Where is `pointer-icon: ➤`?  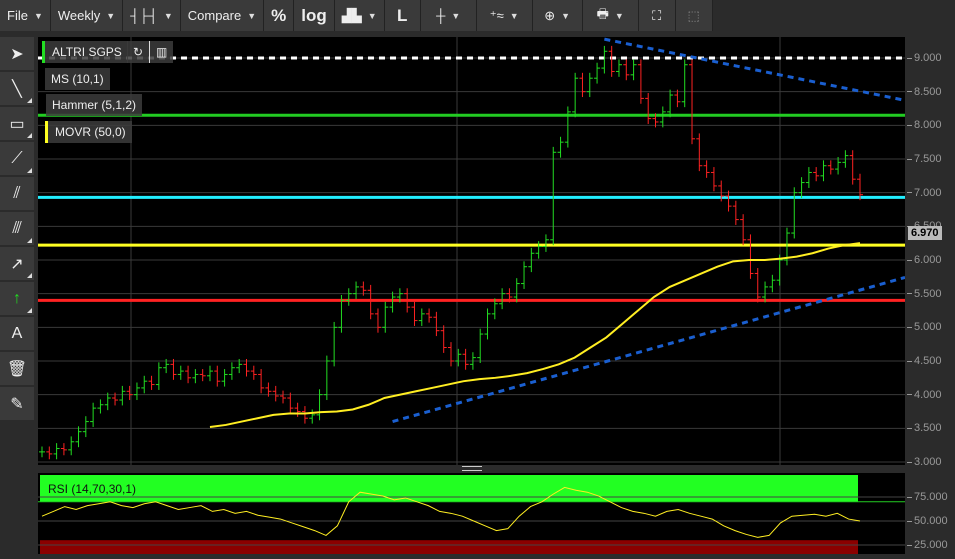
pointer-icon: ➤ is located at coordinates (17, 54).